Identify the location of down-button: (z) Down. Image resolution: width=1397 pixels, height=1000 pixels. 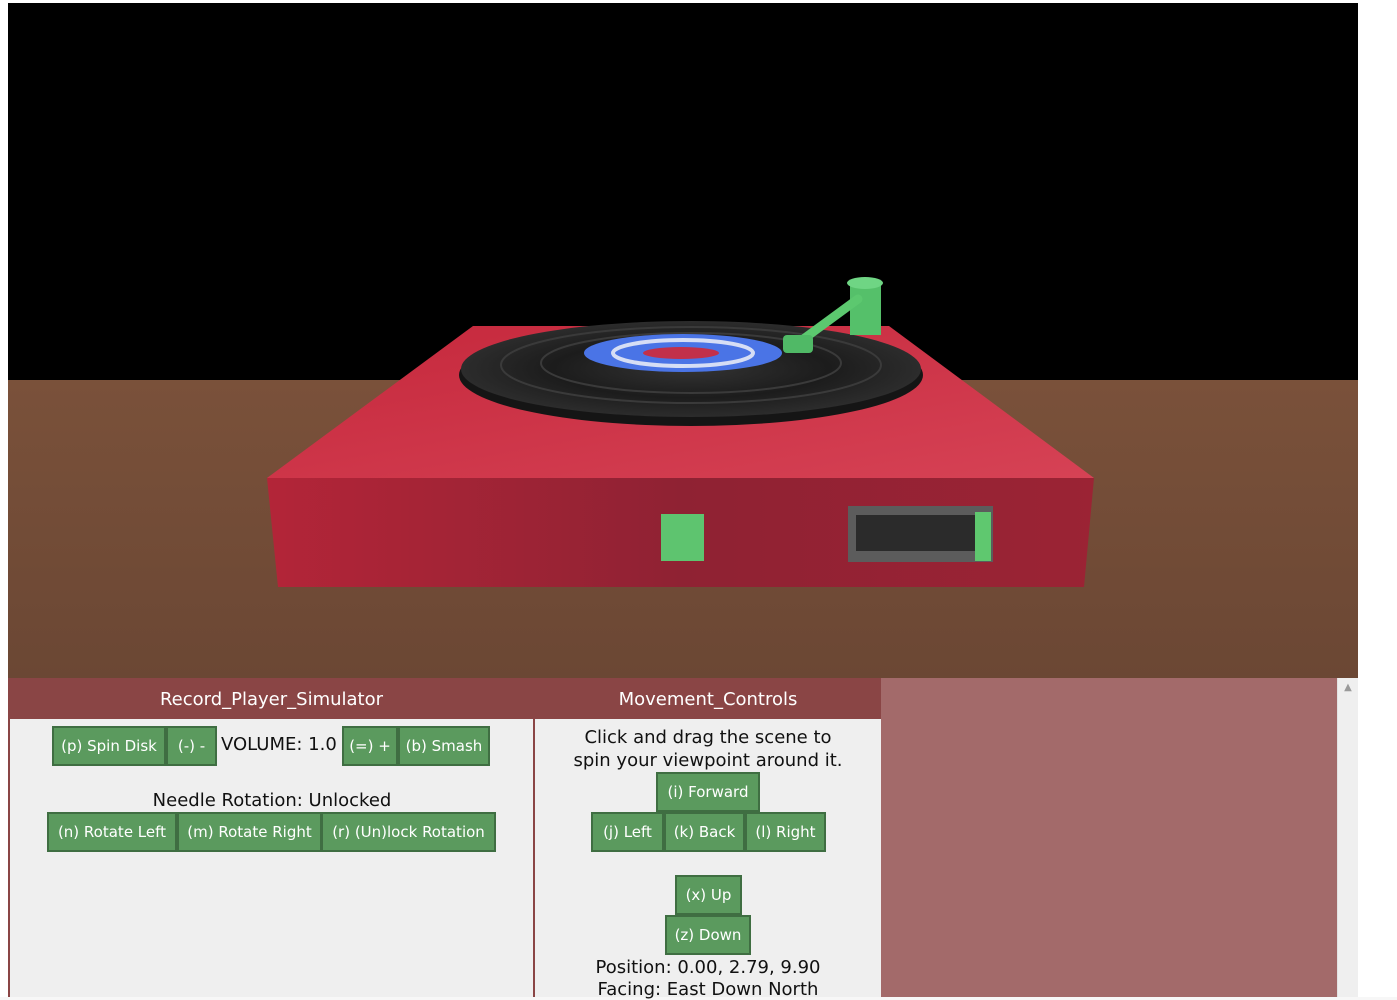
(708, 935).